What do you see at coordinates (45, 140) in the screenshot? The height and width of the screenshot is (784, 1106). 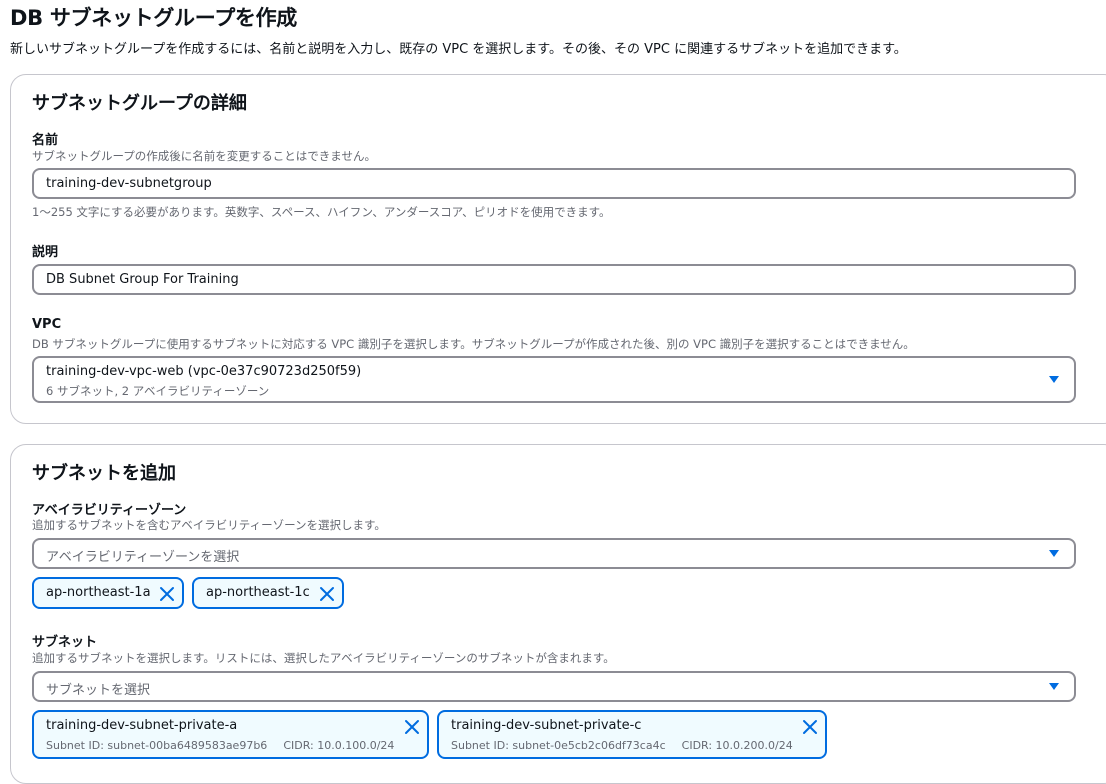 I see `name-label: 名前` at bounding box center [45, 140].